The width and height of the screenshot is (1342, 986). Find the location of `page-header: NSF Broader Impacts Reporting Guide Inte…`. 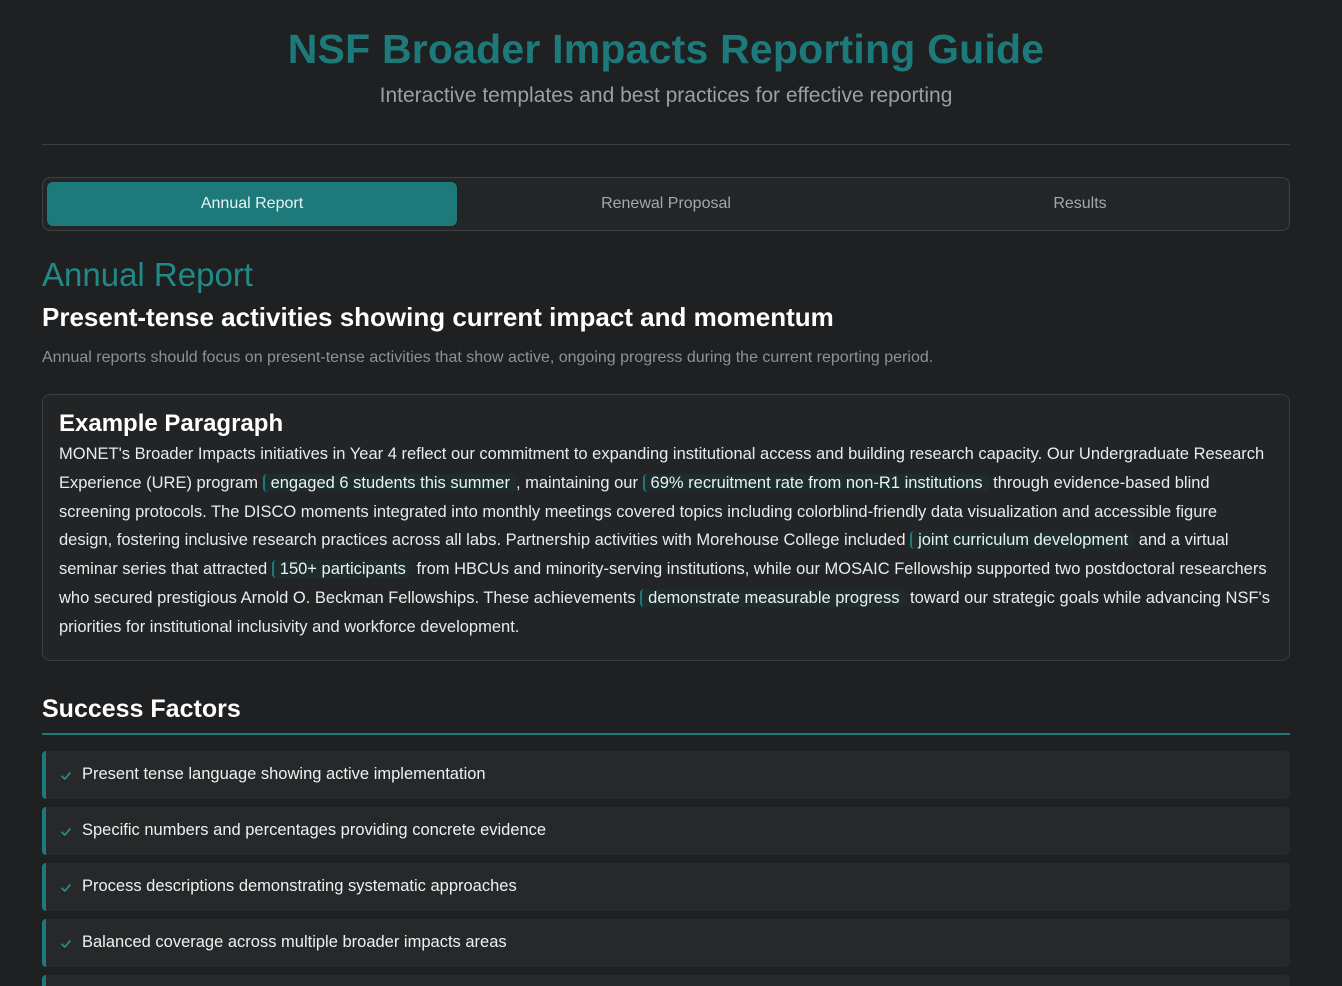

page-header: NSF Broader Impacts Reporting Guide Inte… is located at coordinates (666, 72).